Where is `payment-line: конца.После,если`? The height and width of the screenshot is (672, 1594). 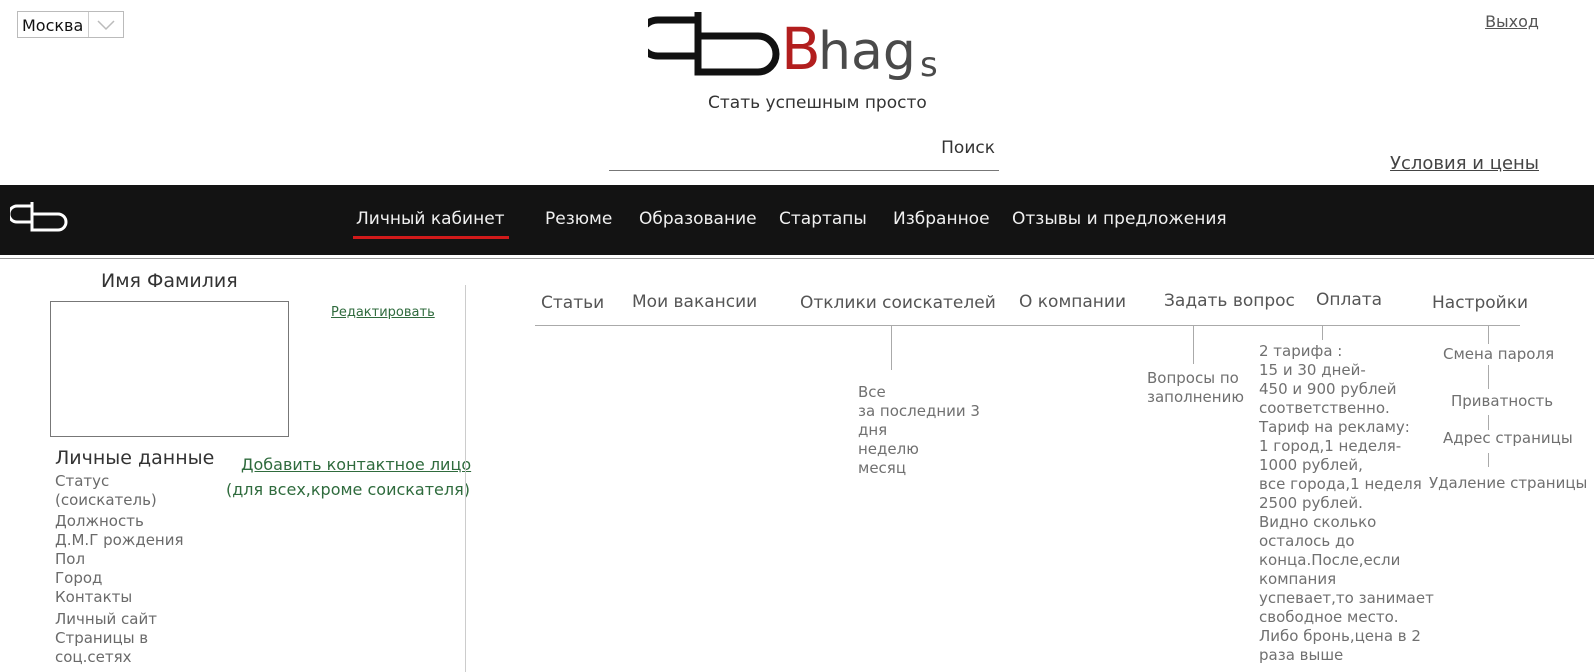 payment-line: конца.После,если is located at coordinates (1330, 560).